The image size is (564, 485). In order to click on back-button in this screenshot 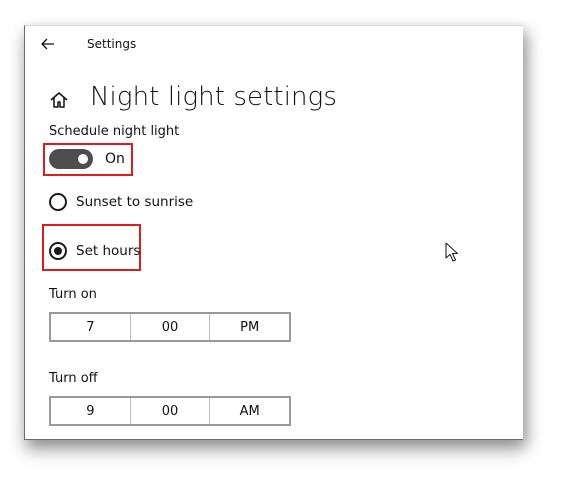, I will do `click(48, 44)`.